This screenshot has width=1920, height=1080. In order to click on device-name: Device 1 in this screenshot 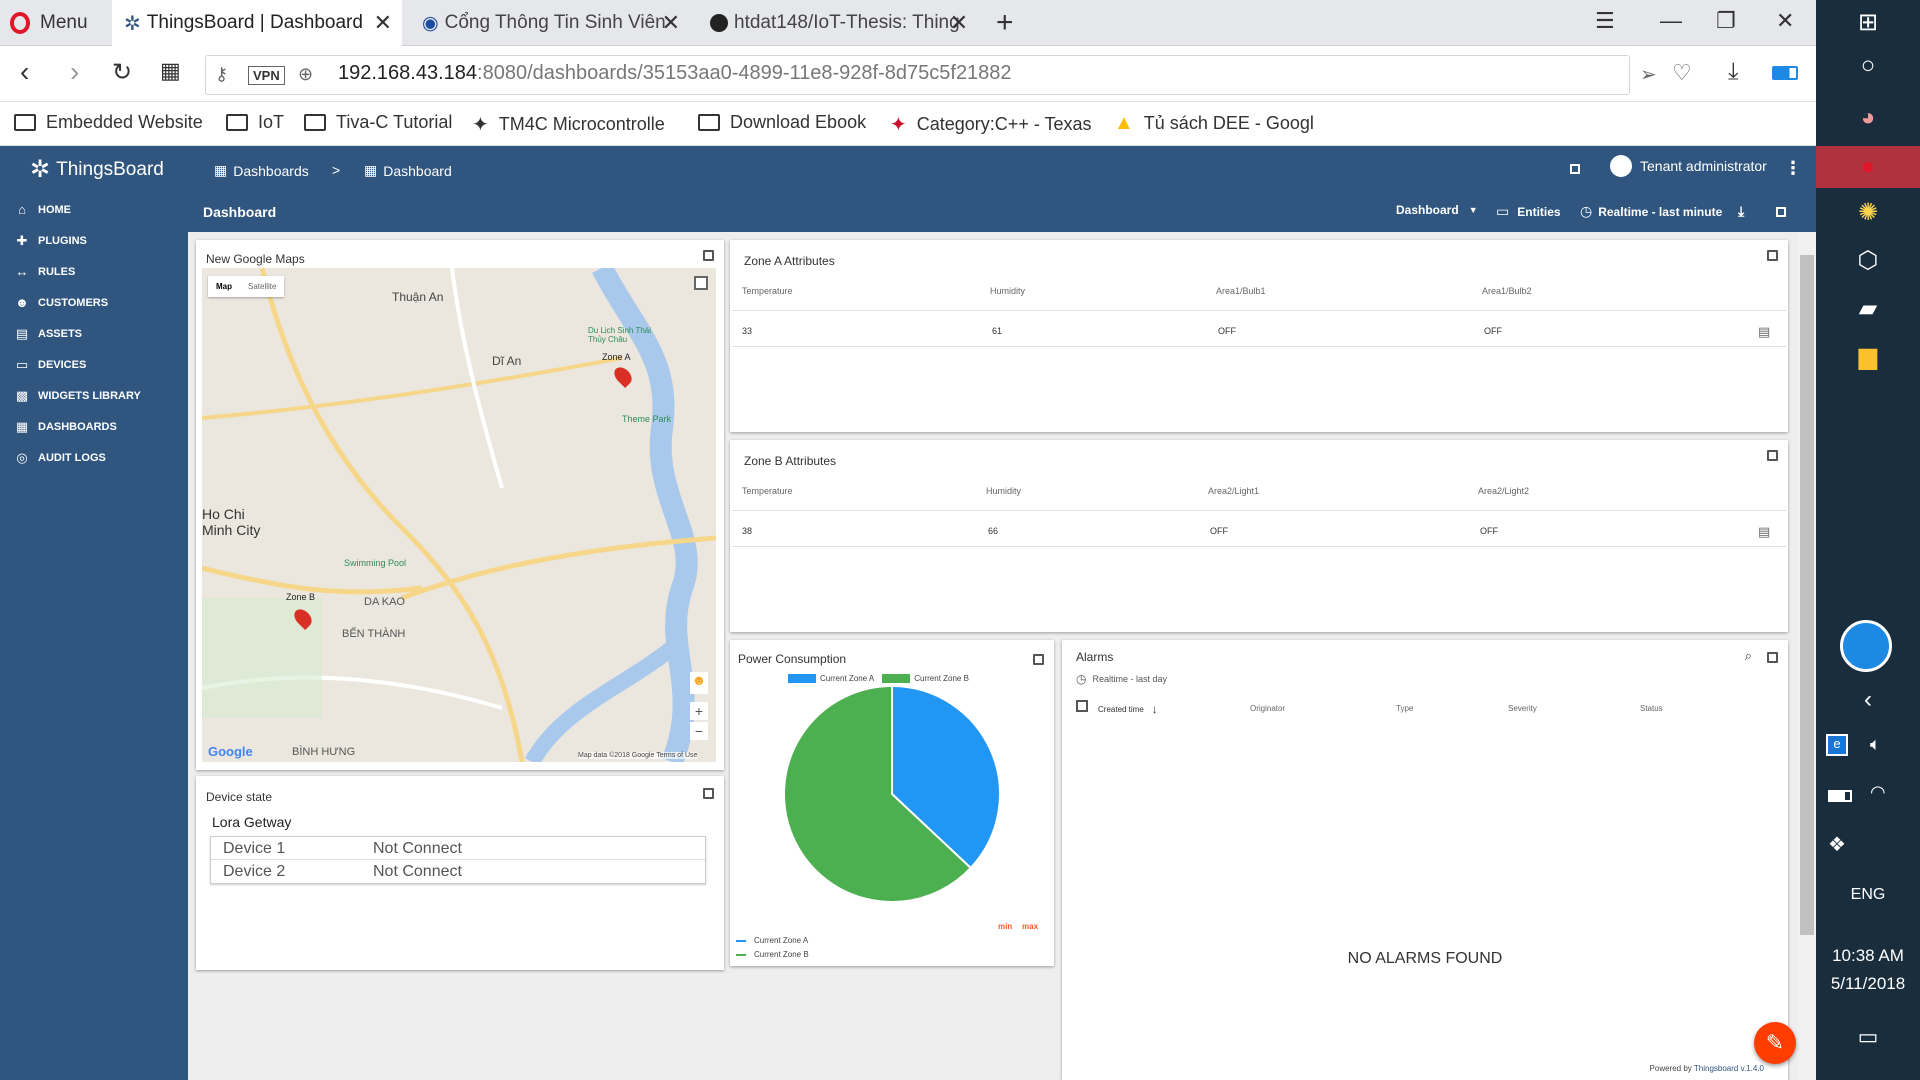, I will do `click(254, 848)`.